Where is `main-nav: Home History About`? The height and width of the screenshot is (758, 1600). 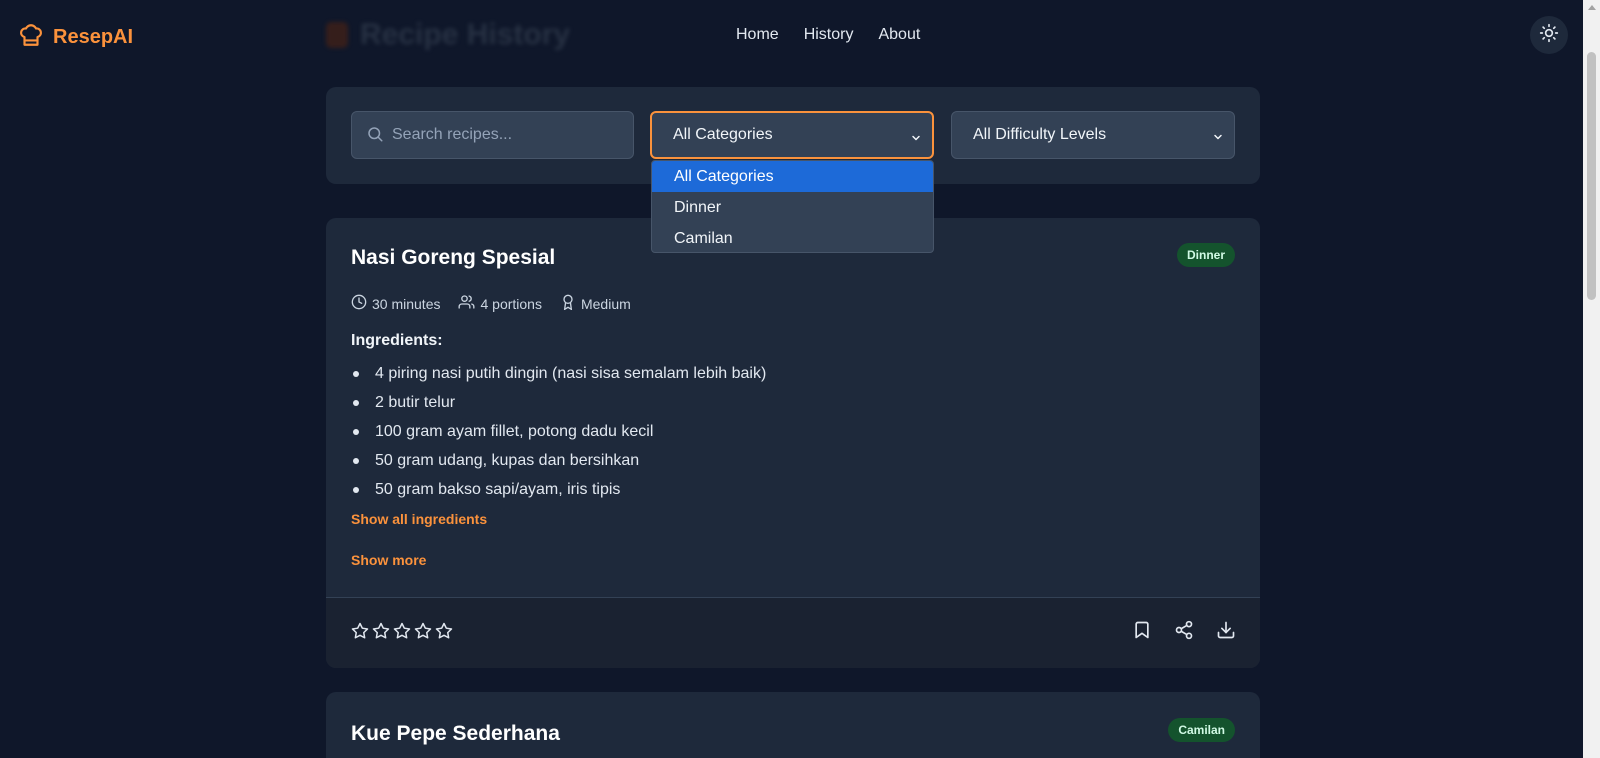 main-nav: Home History About is located at coordinates (828, 35).